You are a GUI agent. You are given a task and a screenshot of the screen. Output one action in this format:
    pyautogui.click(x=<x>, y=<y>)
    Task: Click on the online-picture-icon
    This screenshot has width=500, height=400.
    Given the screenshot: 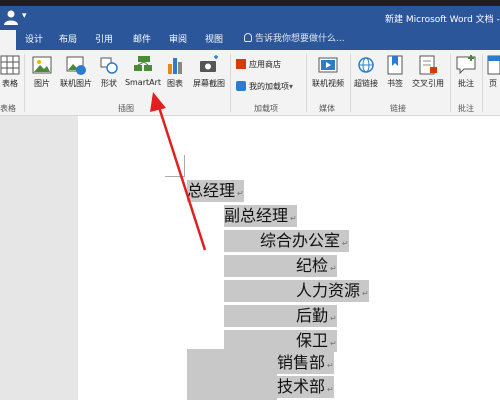 What is the action you would take?
    pyautogui.click(x=76, y=65)
    